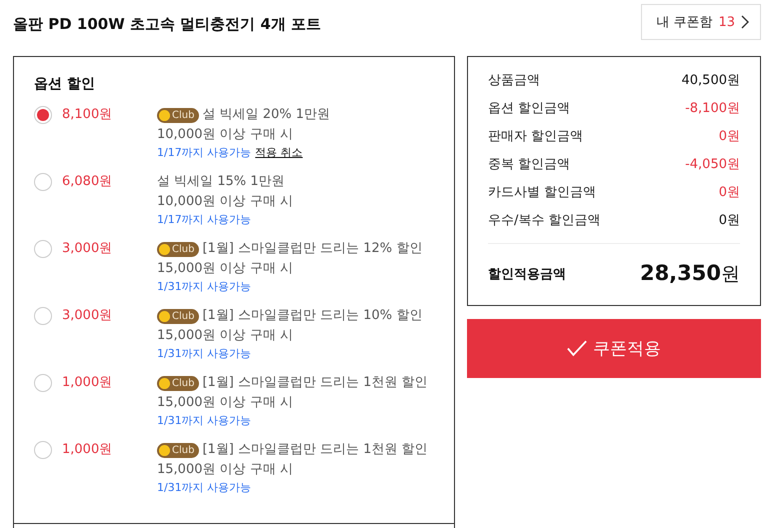  I want to click on apply-coupon-button: 쿠폰적용, so click(614, 348).